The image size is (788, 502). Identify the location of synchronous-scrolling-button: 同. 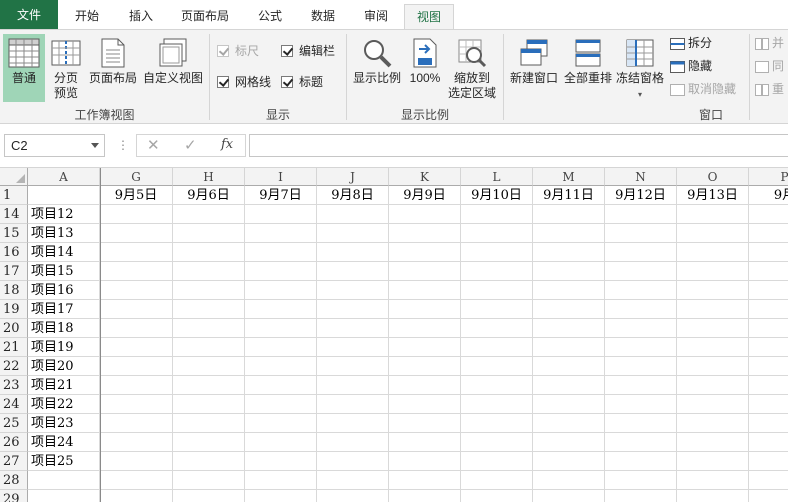
(769, 66).